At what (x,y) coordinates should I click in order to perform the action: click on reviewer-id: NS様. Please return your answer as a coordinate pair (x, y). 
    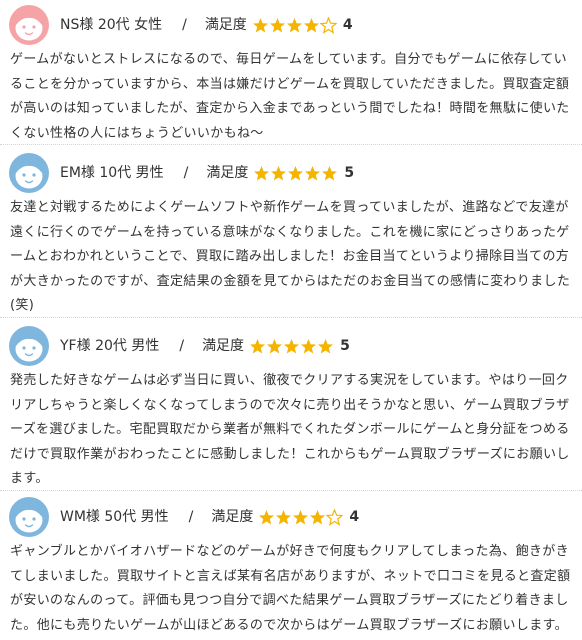
    Looking at the image, I should click on (77, 25).